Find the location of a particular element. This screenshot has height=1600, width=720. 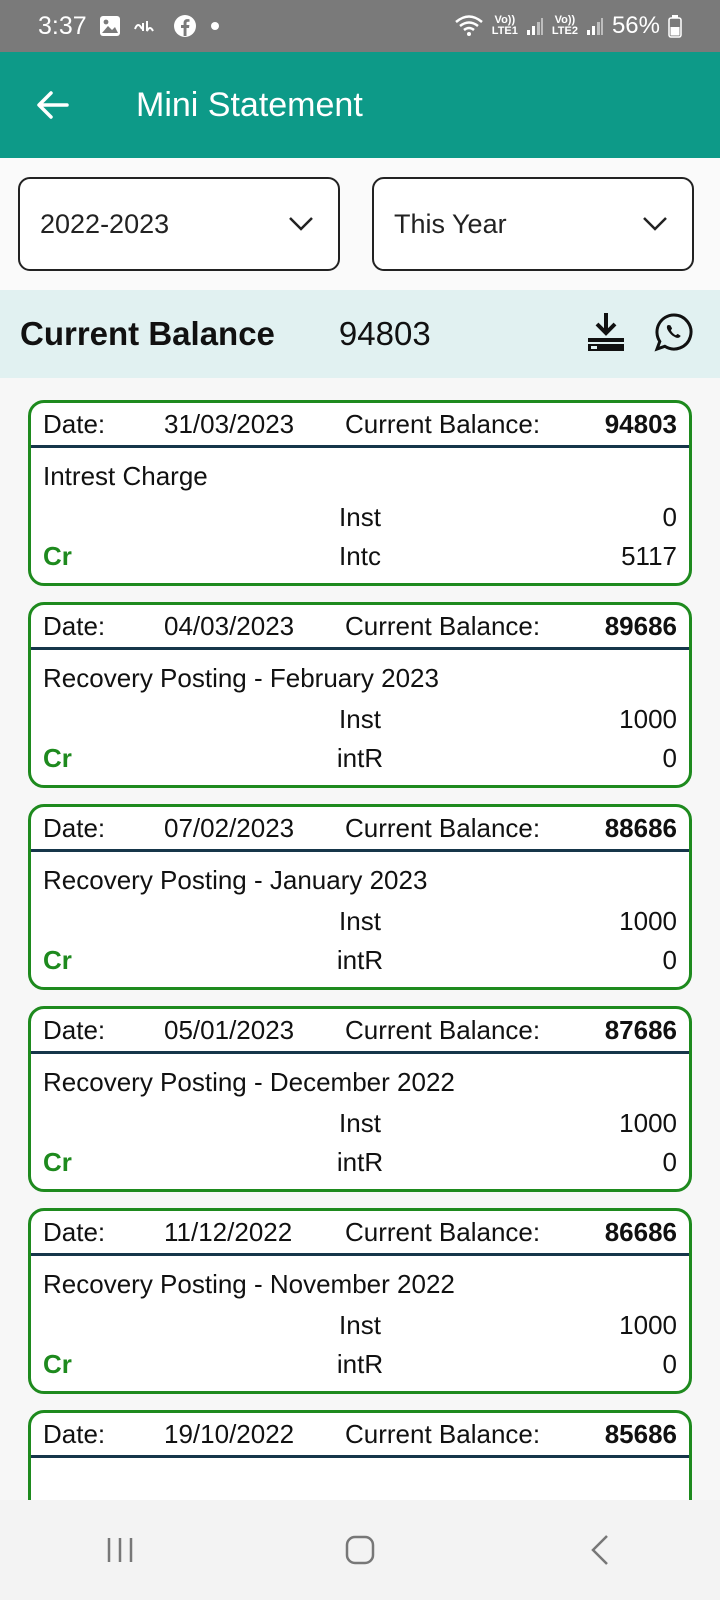

recent-apps-icon is located at coordinates (120, 1550).